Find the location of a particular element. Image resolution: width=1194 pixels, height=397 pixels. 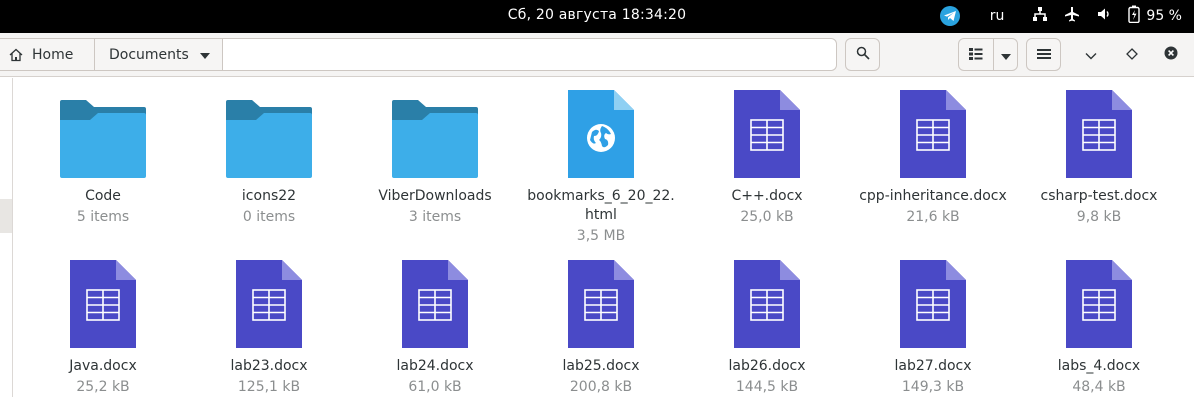

file-item: csharp-test.docx 9,8 kB is located at coordinates (1099, 152).